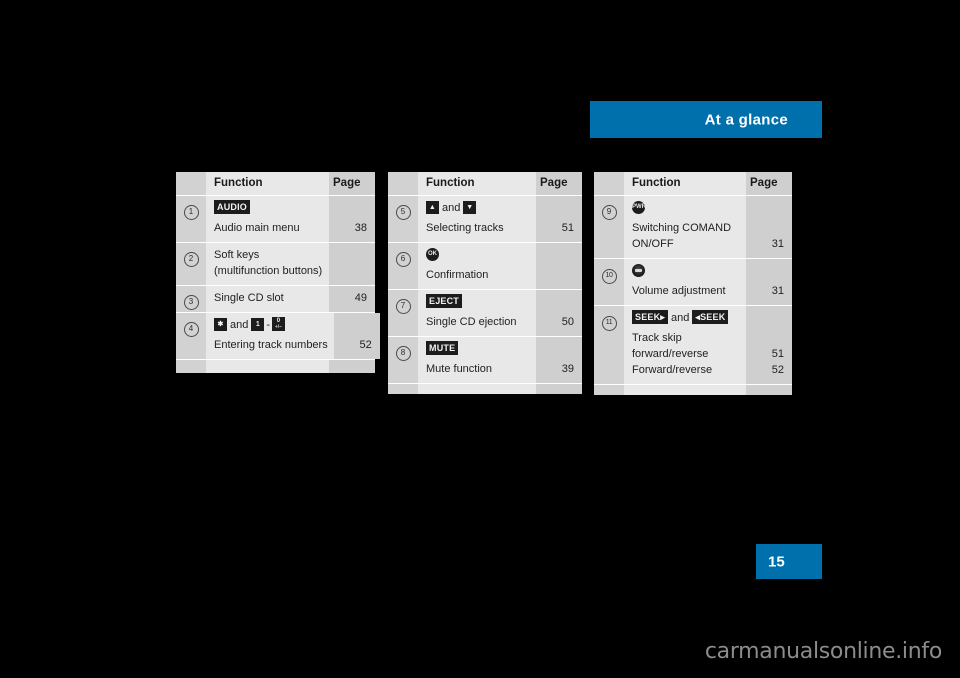 This screenshot has height=678, width=960. Describe the element at coordinates (478, 208) in the screenshot. I see `row-key-graphics: ▲ and ▼` at that location.